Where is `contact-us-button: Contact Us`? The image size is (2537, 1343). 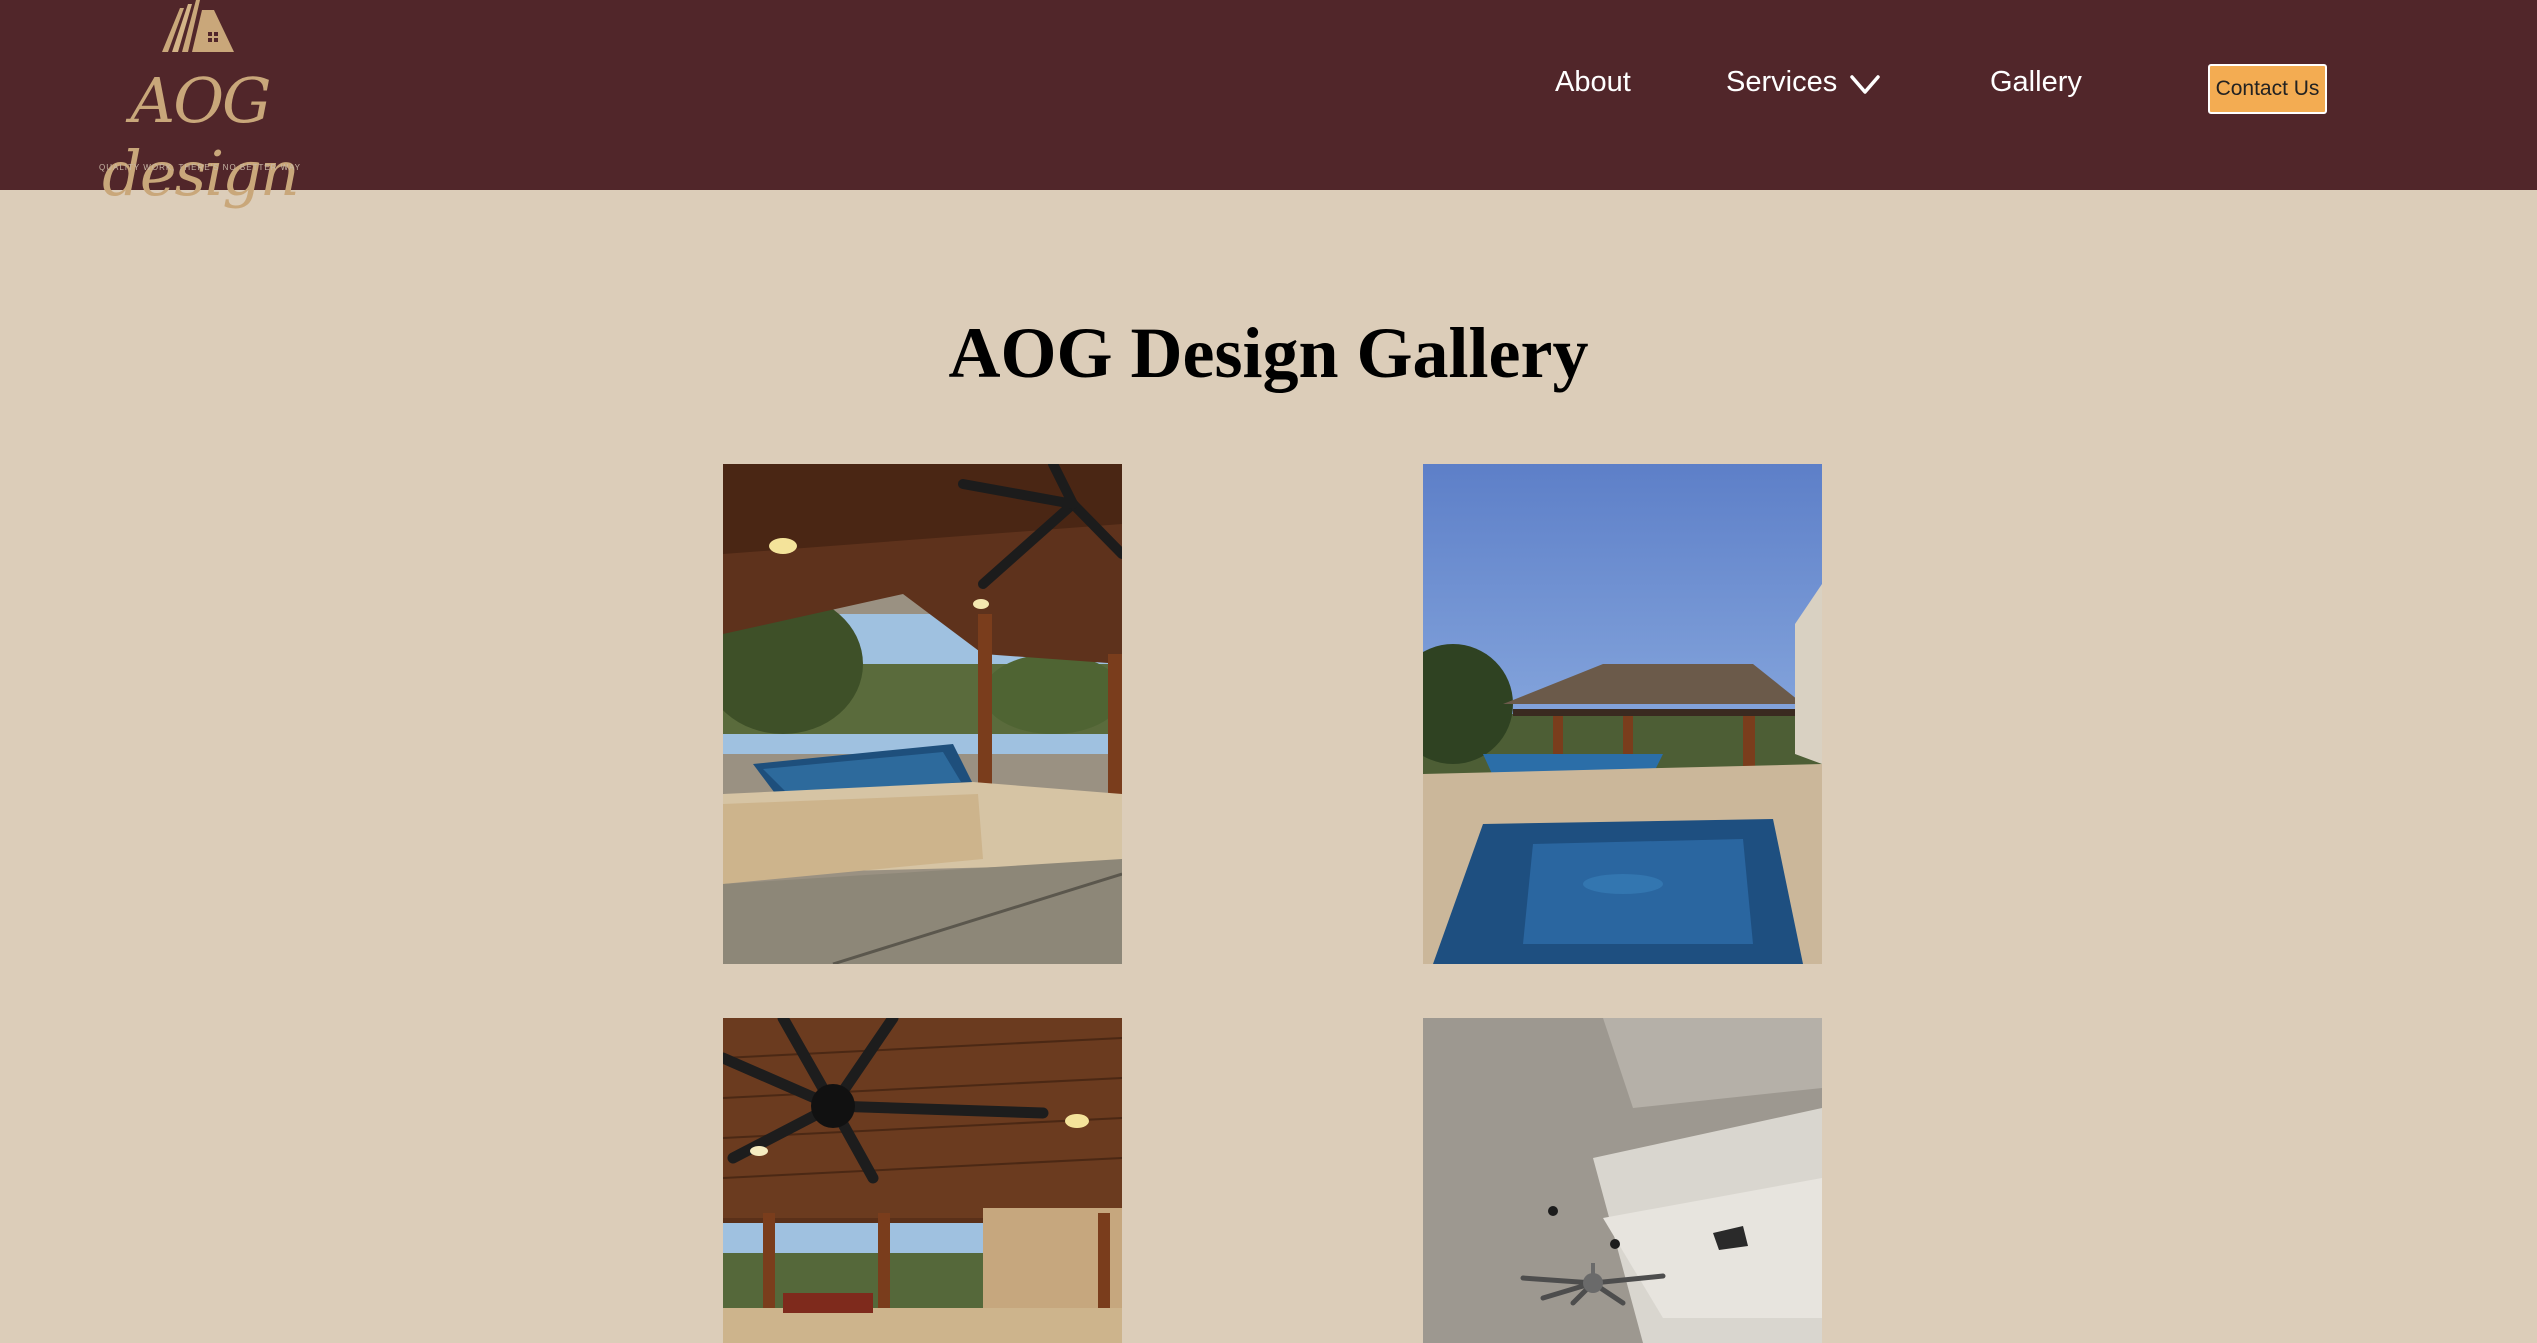
contact-us-button: Contact Us is located at coordinates (2267, 89).